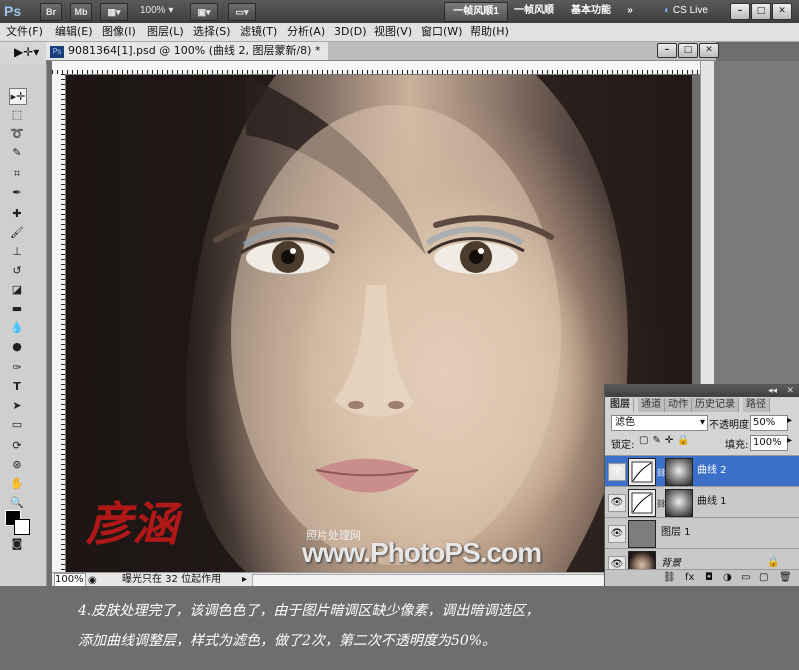 The image size is (799, 670). I want to click on opacity-label: 不透明度:, so click(731, 425).